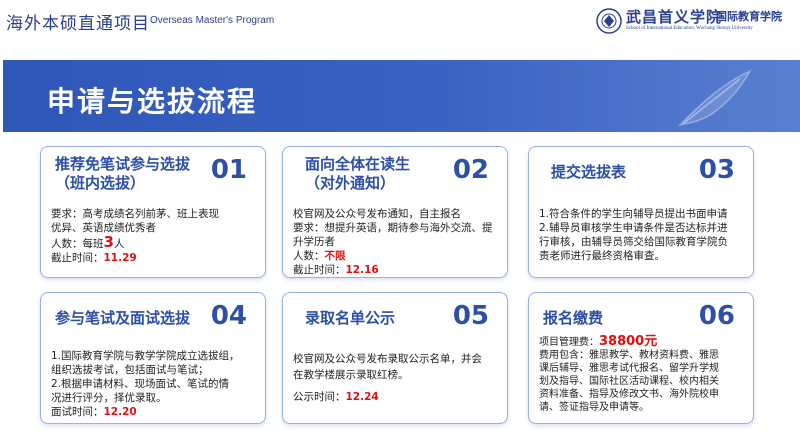 The image size is (800, 431). Describe the element at coordinates (609, 21) in the screenshot. I see `university-emblem-icon` at that location.